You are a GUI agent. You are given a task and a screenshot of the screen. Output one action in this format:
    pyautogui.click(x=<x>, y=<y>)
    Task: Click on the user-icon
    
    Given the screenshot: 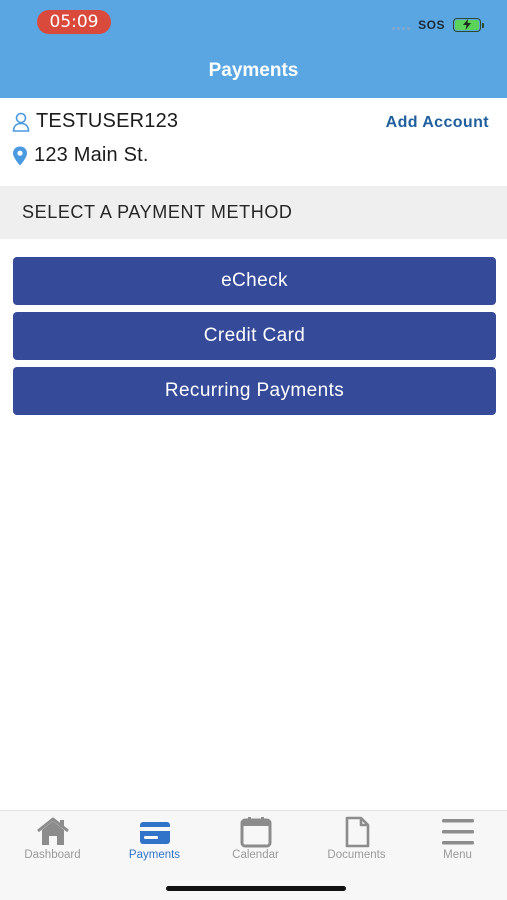 What is the action you would take?
    pyautogui.click(x=21, y=122)
    